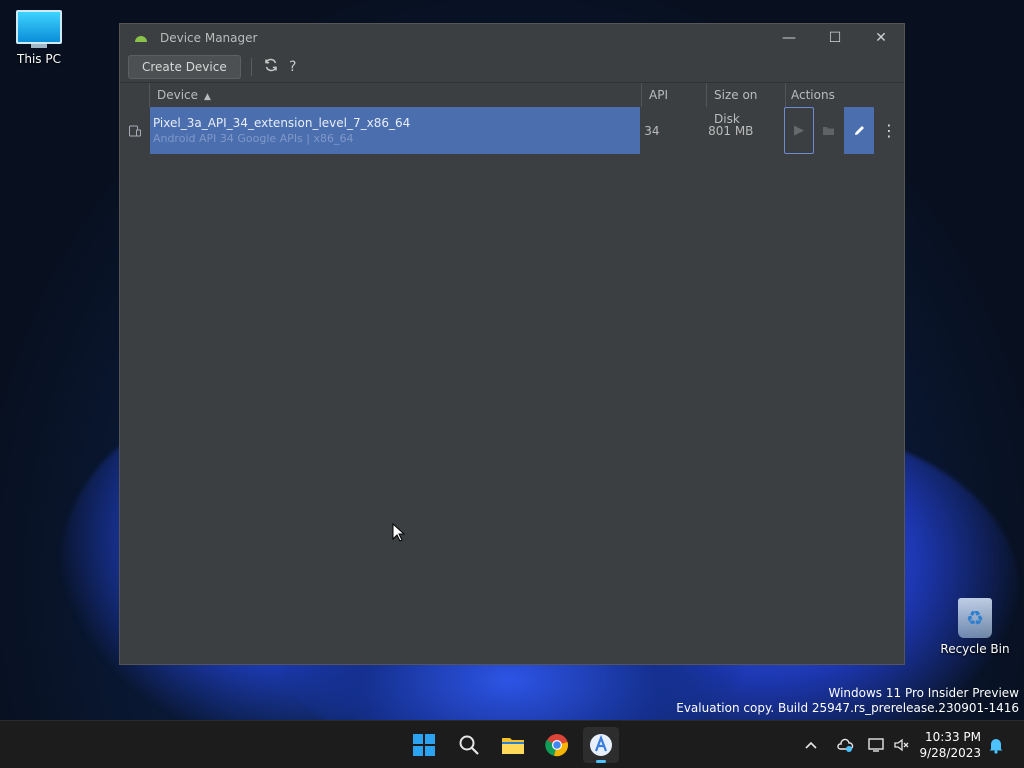 The image size is (1024, 768). What do you see at coordinates (950, 753) in the screenshot?
I see `clock-date: 9/28/2023` at bounding box center [950, 753].